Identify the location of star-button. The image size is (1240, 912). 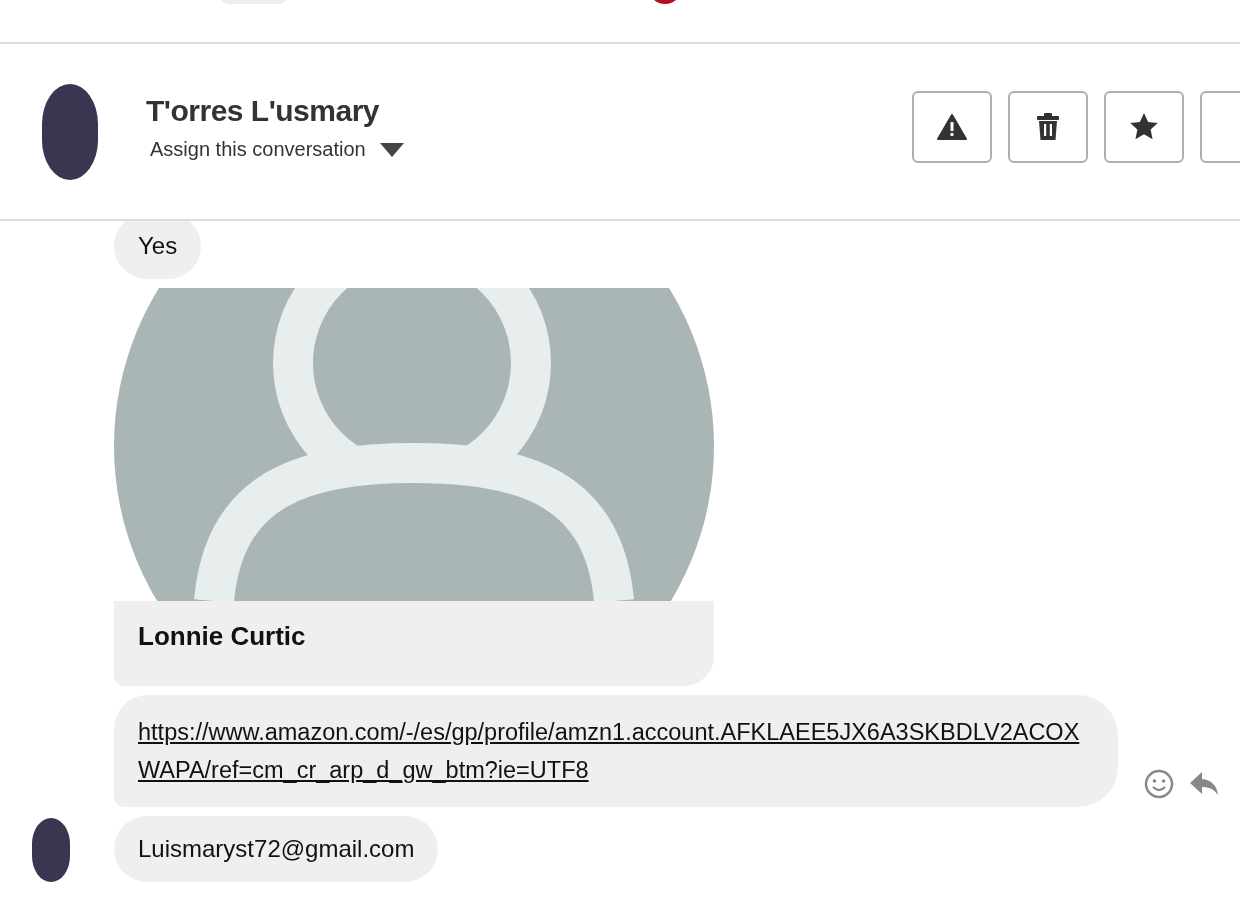
(1144, 126).